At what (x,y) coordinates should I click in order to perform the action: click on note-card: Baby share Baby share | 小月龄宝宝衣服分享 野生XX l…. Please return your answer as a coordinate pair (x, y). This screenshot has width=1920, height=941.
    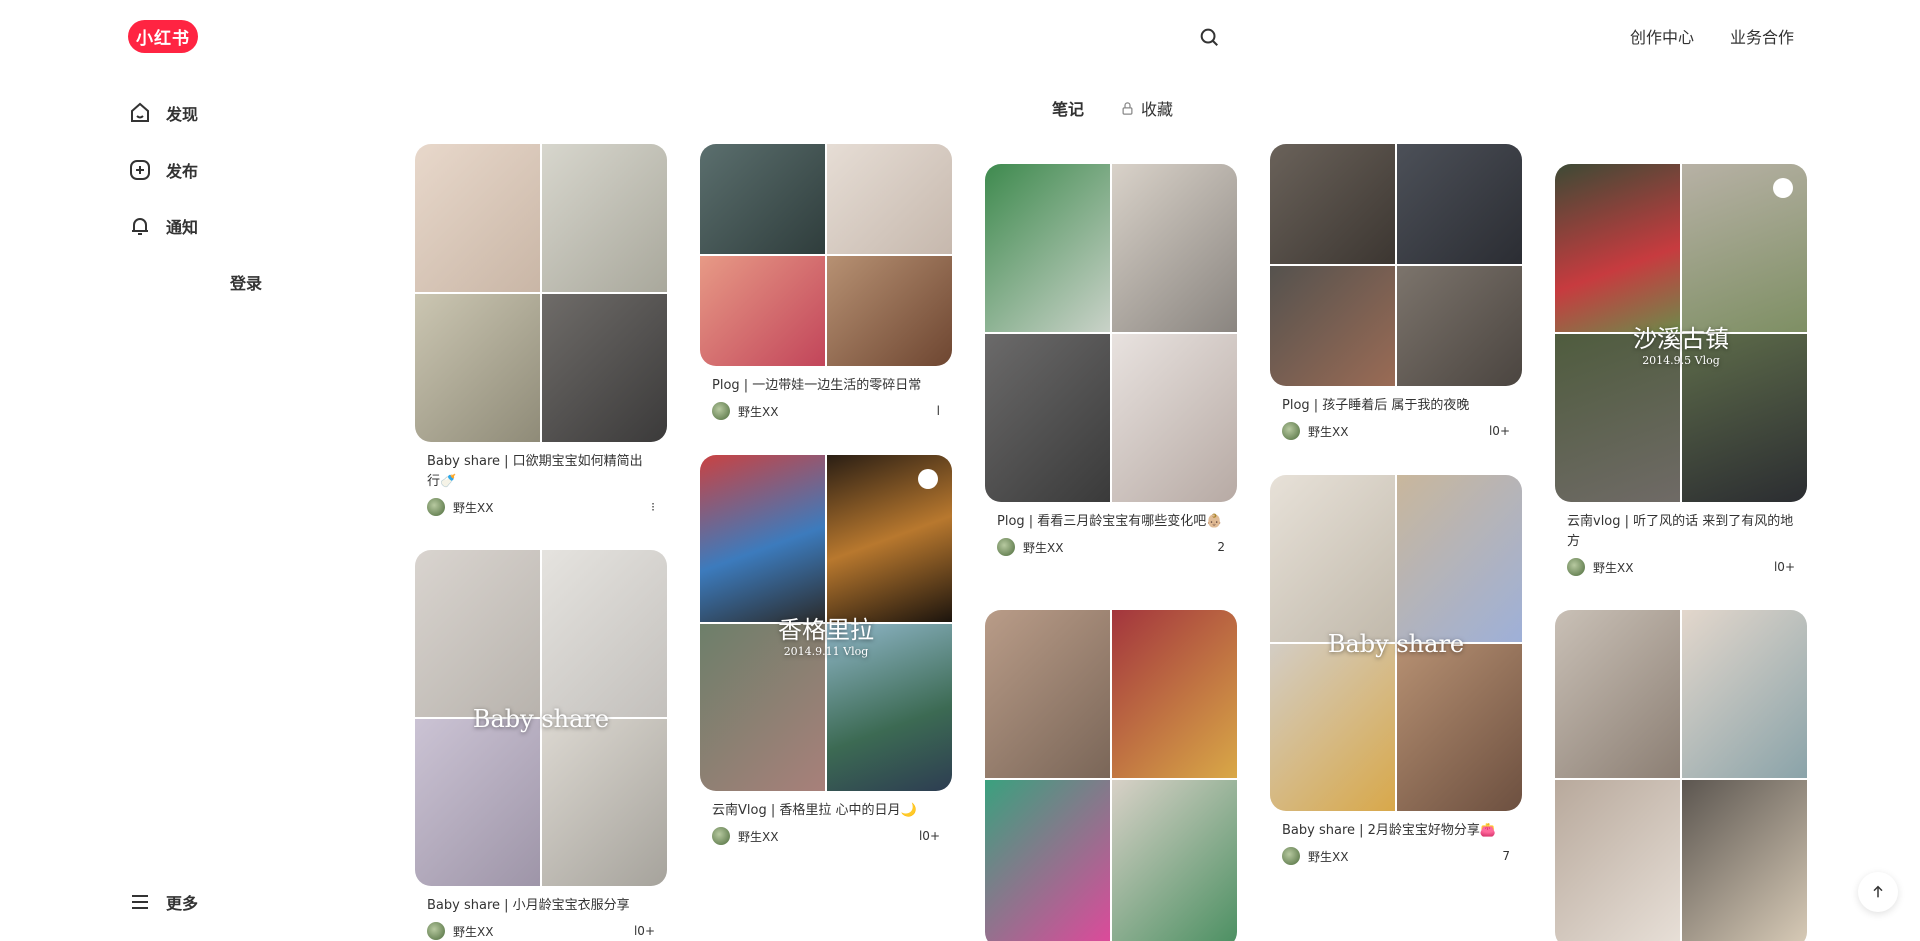
    Looking at the image, I should click on (541, 745).